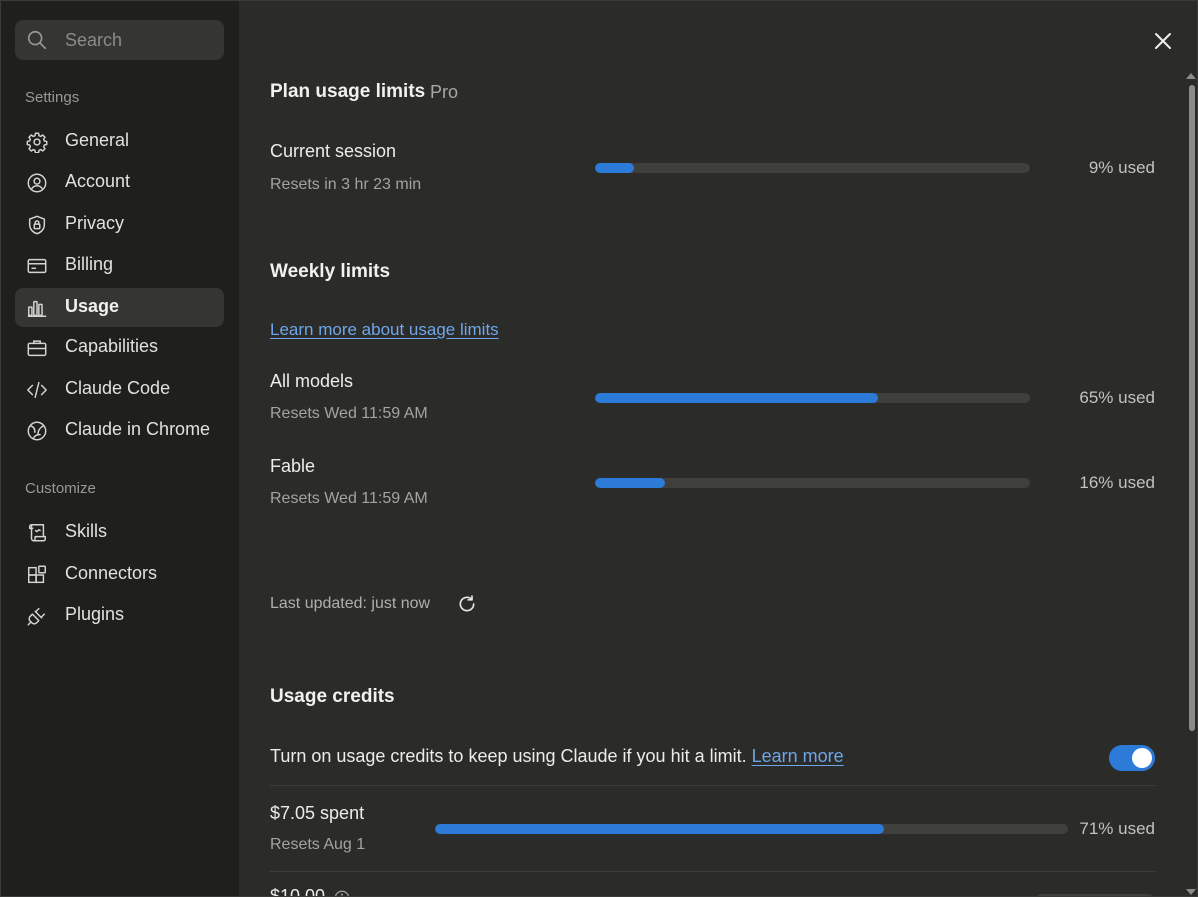  I want to click on sidebar-item-account: Account, so click(119, 182).